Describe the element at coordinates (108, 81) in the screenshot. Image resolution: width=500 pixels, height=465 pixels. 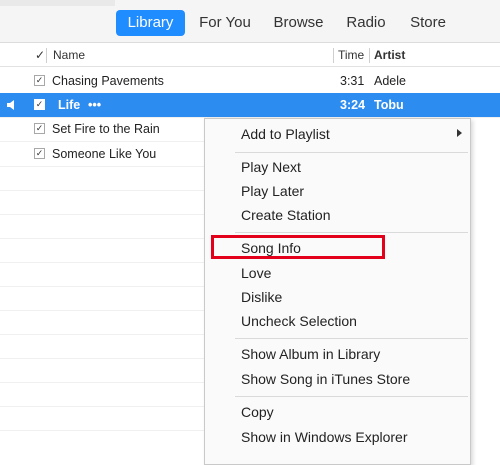
I see `song-name: Chasing Pavements` at that location.